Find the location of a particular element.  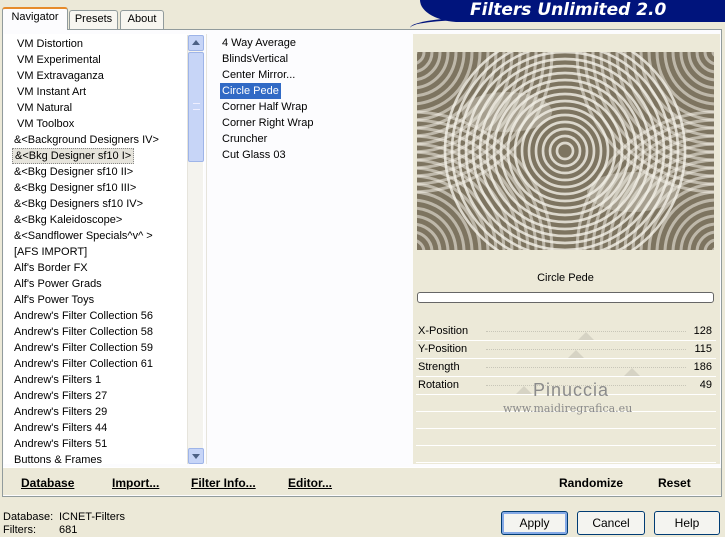

list-divider is located at coordinates (206, 249).